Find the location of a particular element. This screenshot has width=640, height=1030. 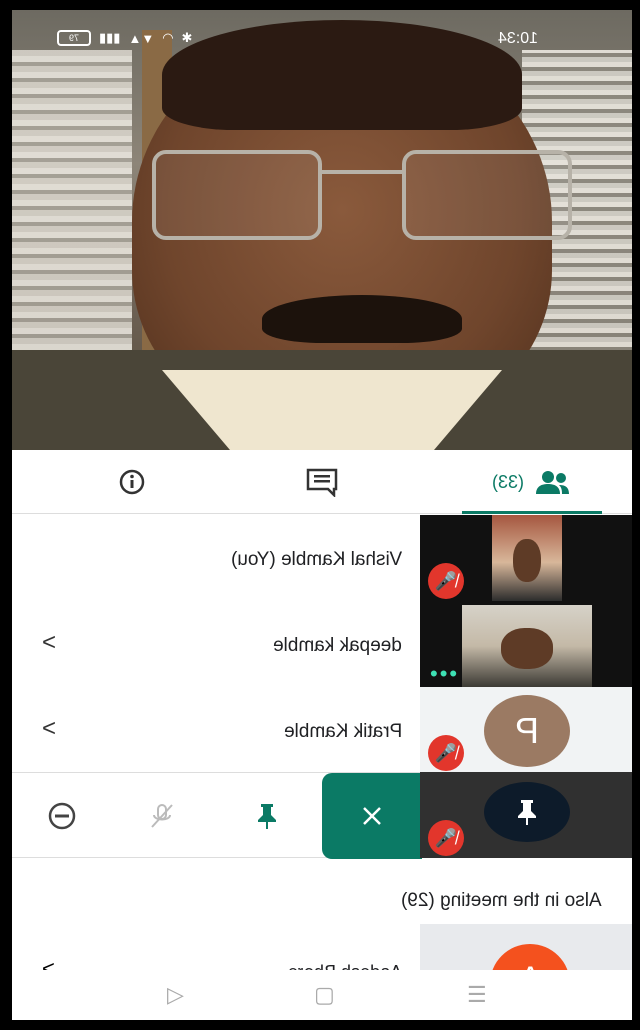

pinned-avatar is located at coordinates (527, 812).